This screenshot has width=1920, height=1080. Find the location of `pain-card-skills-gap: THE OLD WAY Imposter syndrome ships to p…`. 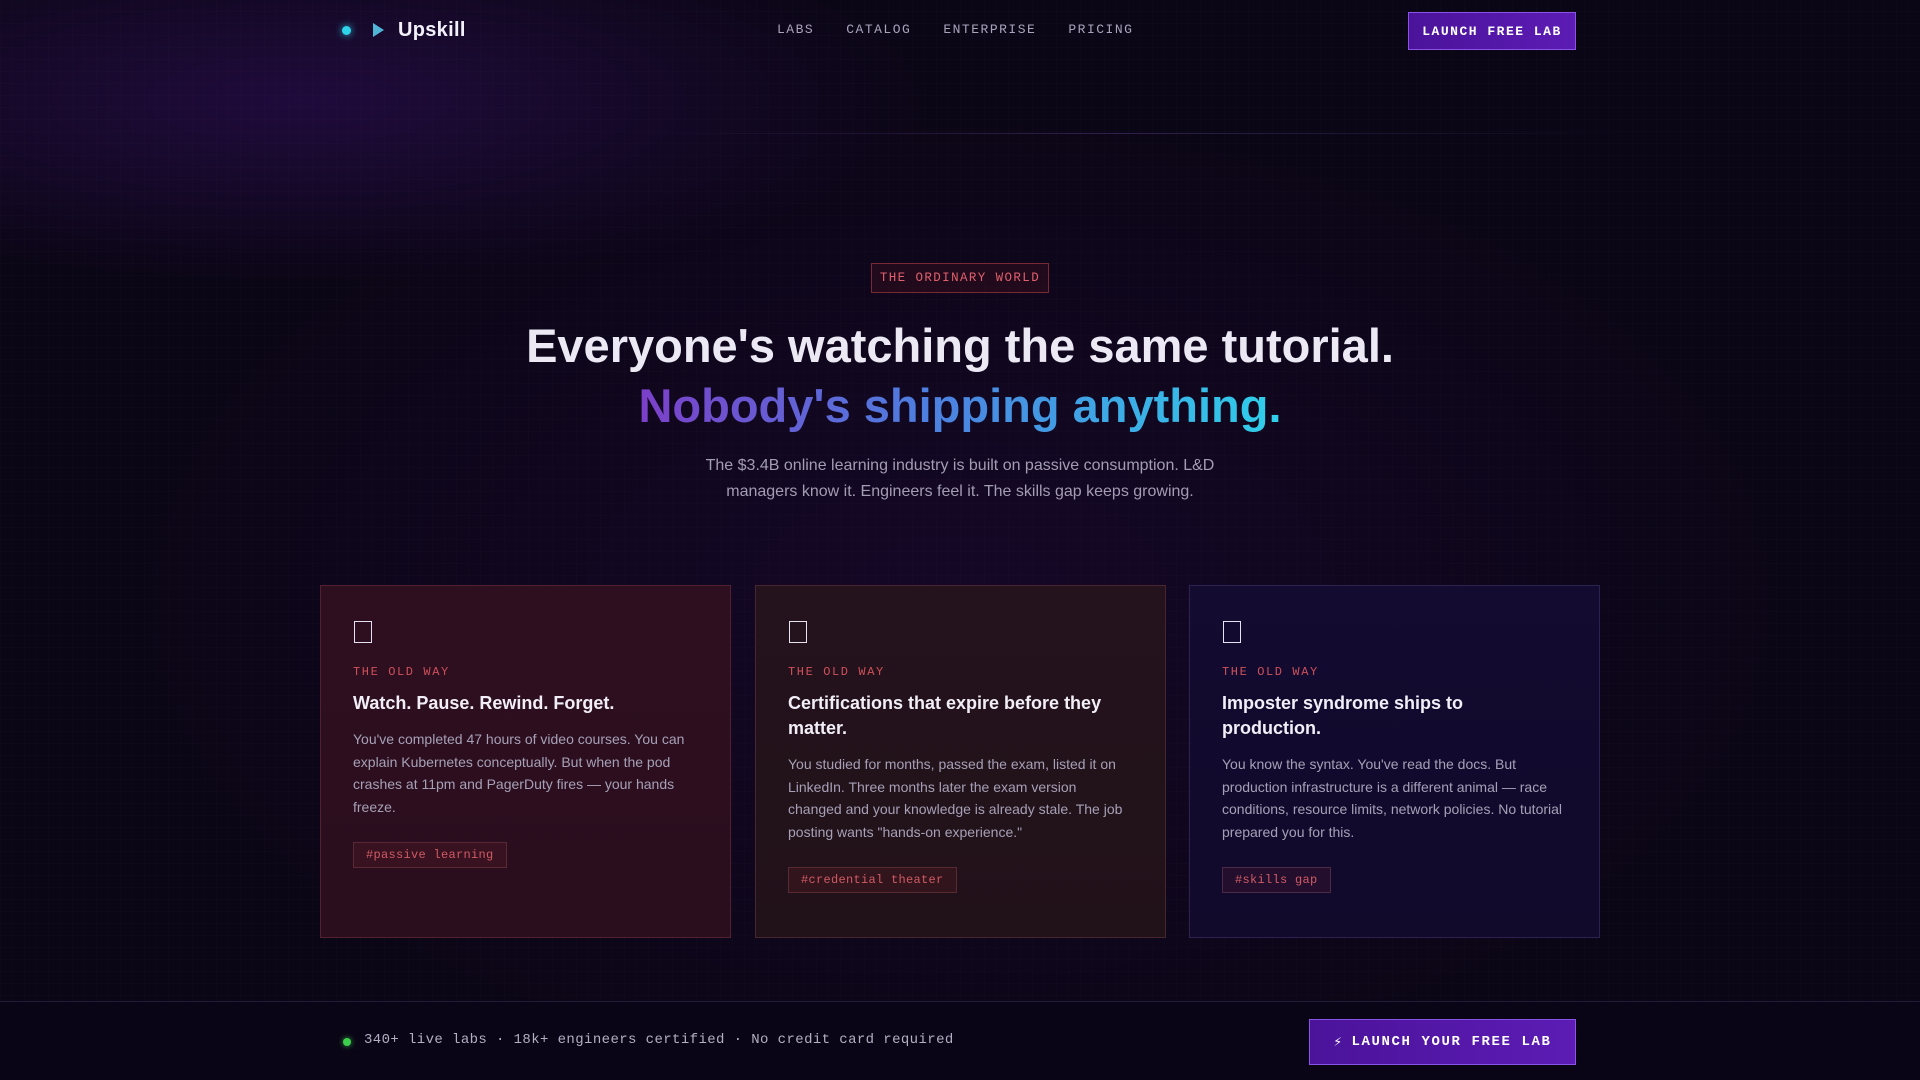

pain-card-skills-gap: THE OLD WAY Imposter syndrome ships to p… is located at coordinates (1394, 761).